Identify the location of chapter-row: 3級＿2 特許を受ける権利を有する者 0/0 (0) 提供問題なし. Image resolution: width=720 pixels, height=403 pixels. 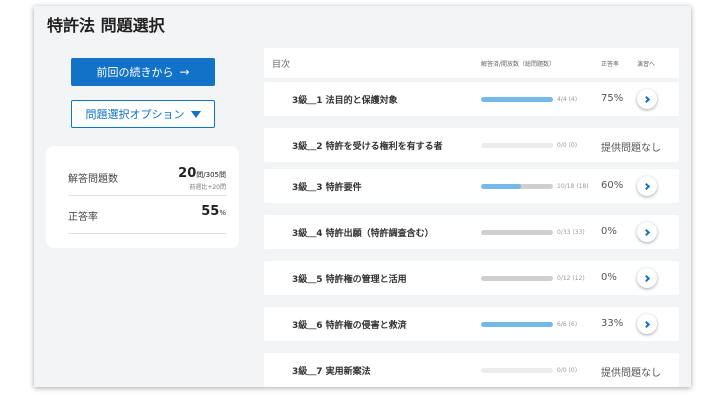
(471, 145).